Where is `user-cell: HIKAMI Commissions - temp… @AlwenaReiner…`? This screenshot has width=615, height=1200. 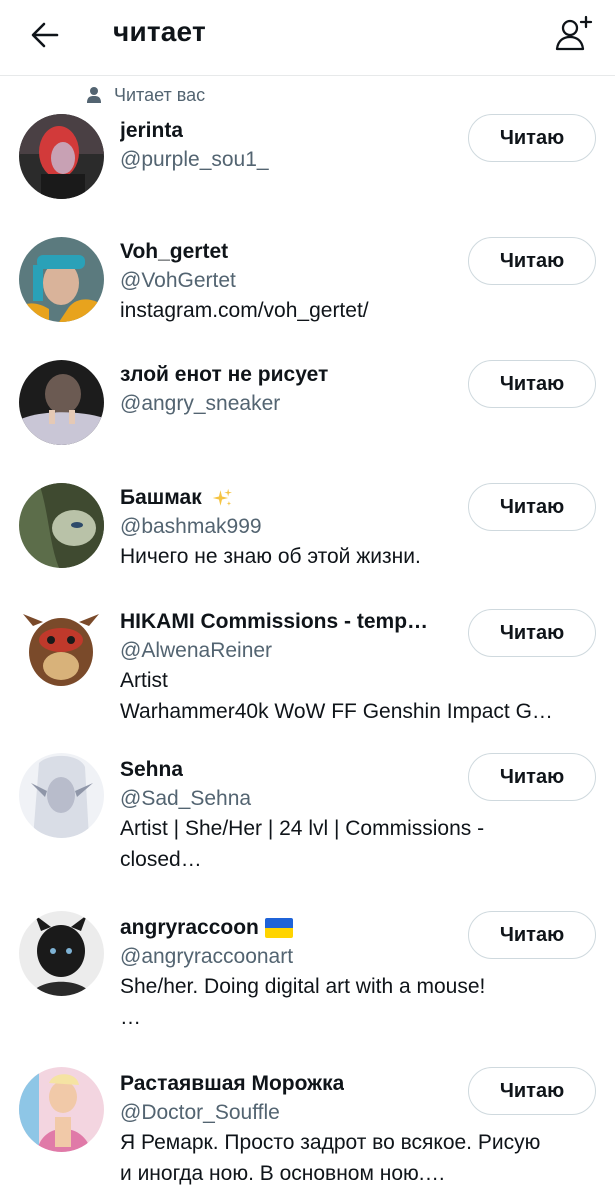 user-cell: HIKAMI Commissions - temp… @AlwenaReiner… is located at coordinates (307, 646).